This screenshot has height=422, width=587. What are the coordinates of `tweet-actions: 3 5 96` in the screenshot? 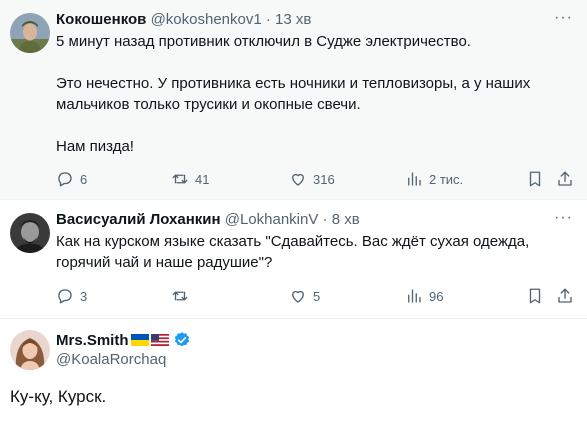 It's located at (316, 297).